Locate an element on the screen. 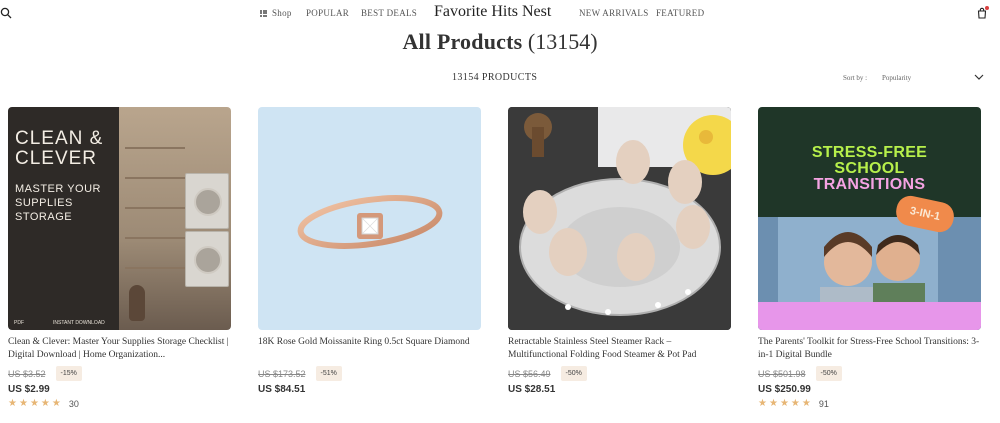  nav-new-arrivals: NEW ARRIVALS is located at coordinates (614, 13).